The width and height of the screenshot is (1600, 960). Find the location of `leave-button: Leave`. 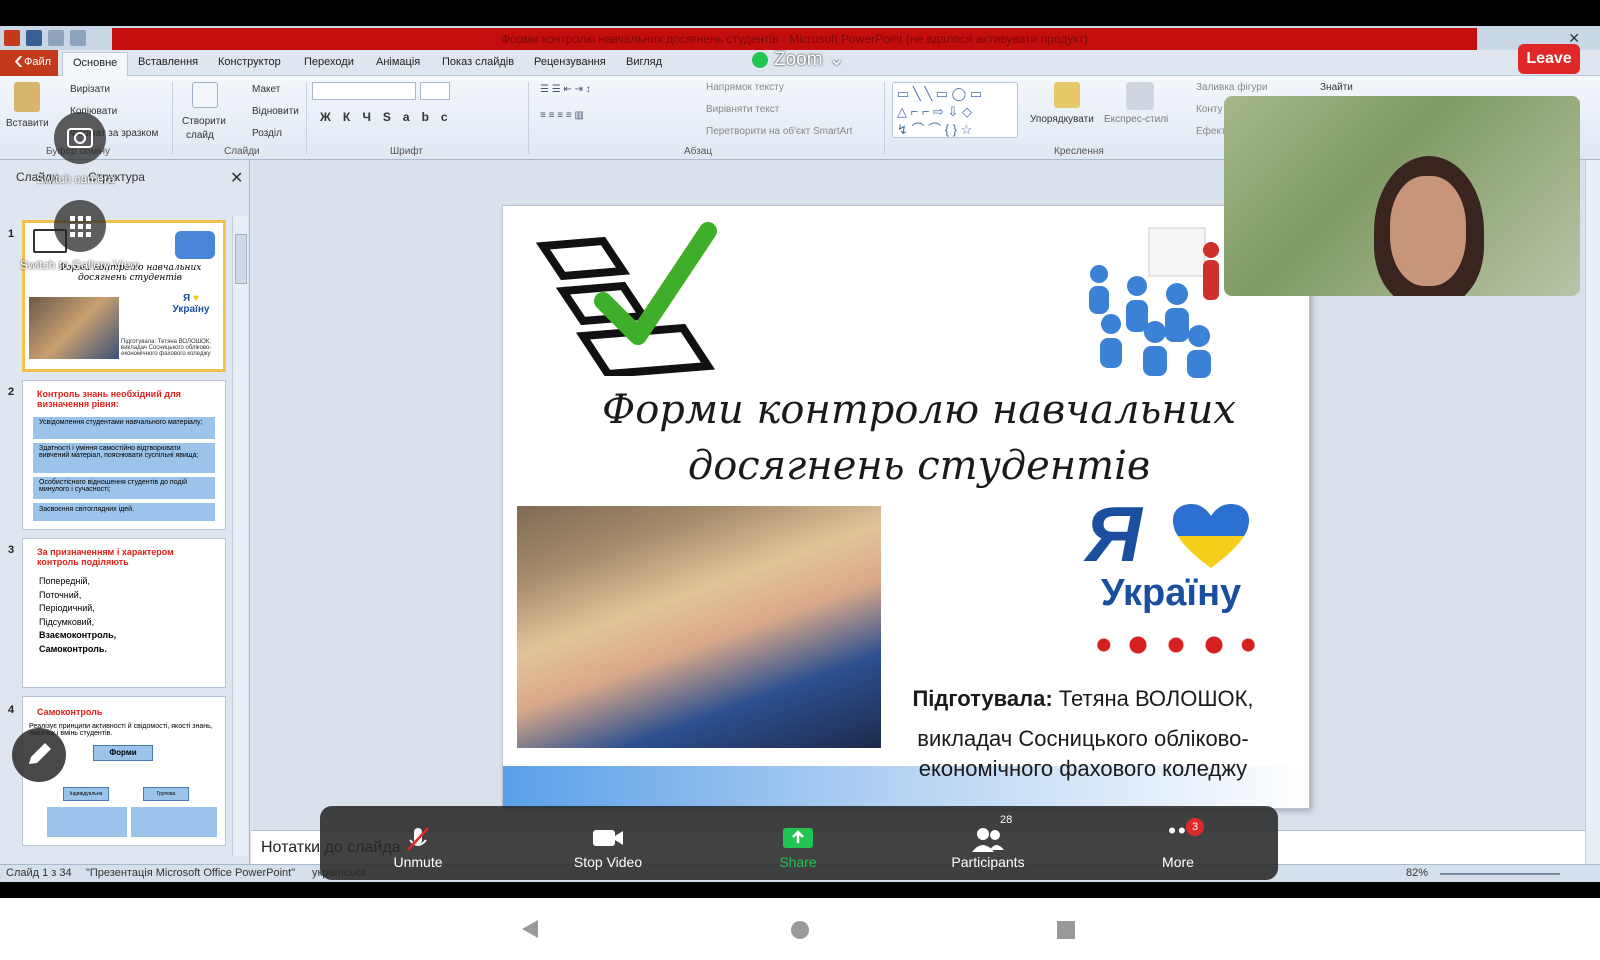

leave-button: Leave is located at coordinates (1549, 59).